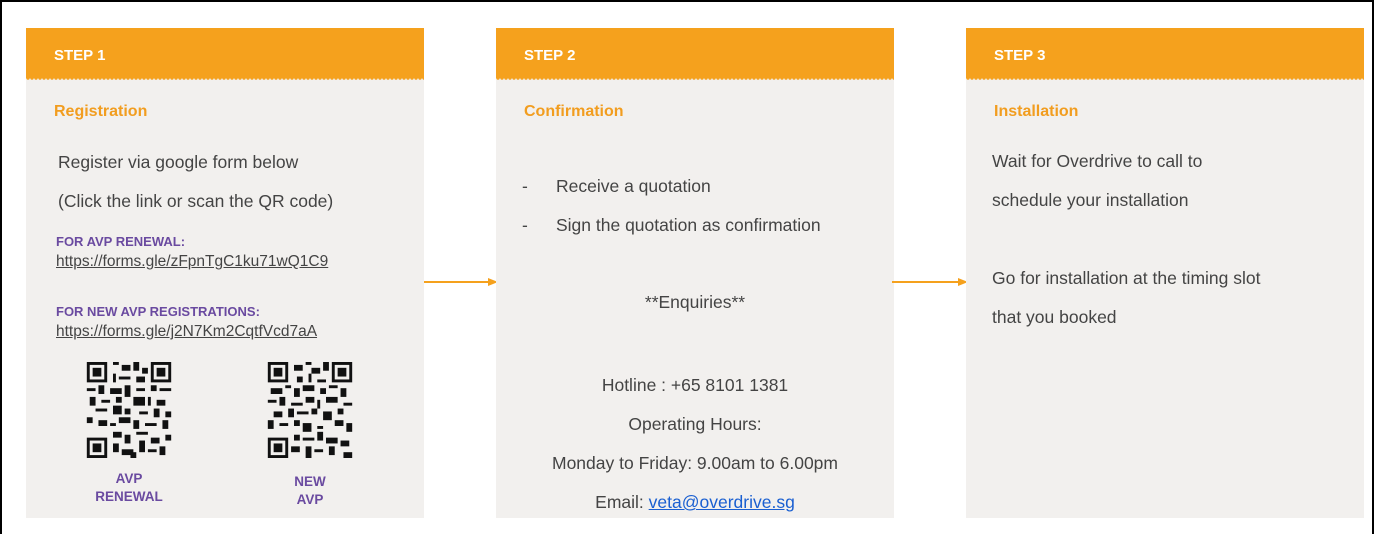 The height and width of the screenshot is (534, 1374). What do you see at coordinates (101, 111) in the screenshot?
I see `step1-title: Registration` at bounding box center [101, 111].